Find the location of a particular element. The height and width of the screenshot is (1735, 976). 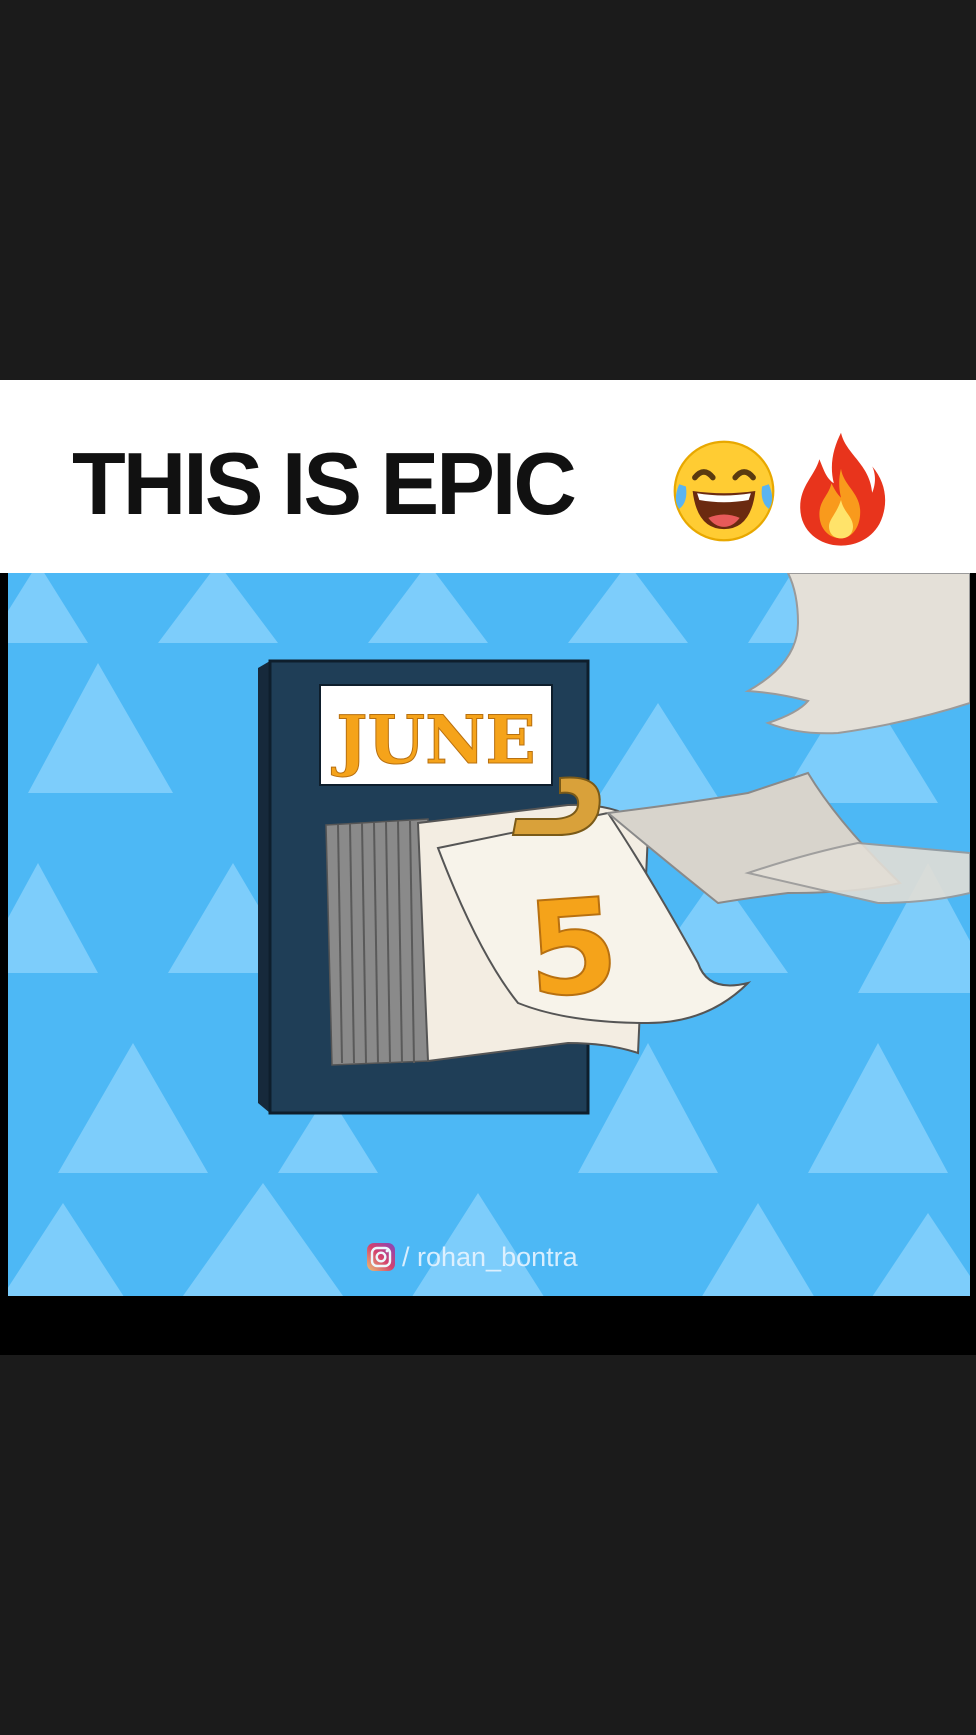

calendar-month: JUNE is located at coordinates (433, 740).